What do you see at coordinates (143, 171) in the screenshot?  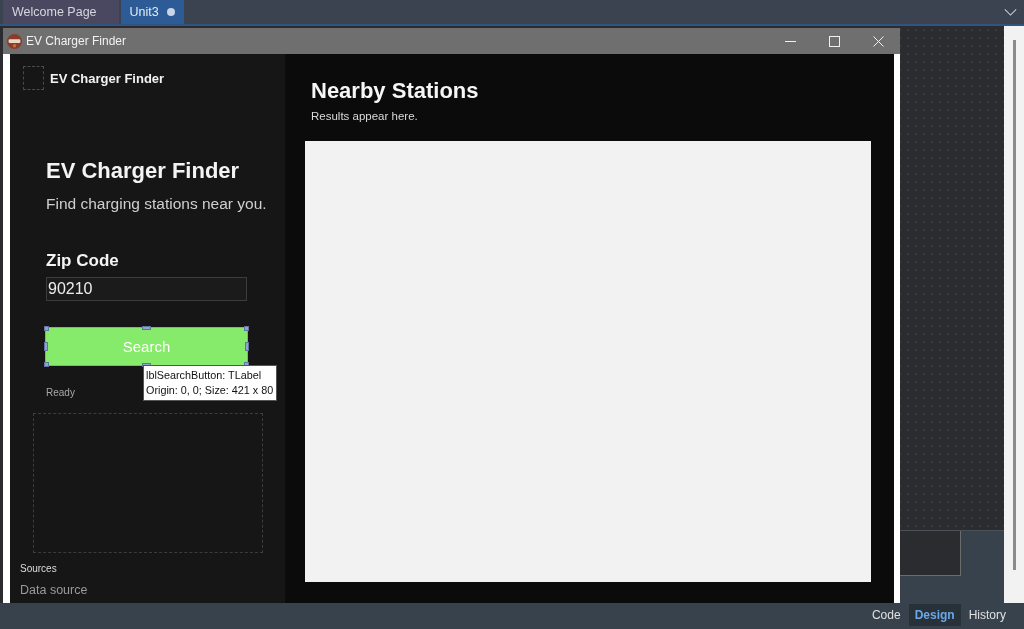 I see `sidebar-heading: EV Charger Finder` at bounding box center [143, 171].